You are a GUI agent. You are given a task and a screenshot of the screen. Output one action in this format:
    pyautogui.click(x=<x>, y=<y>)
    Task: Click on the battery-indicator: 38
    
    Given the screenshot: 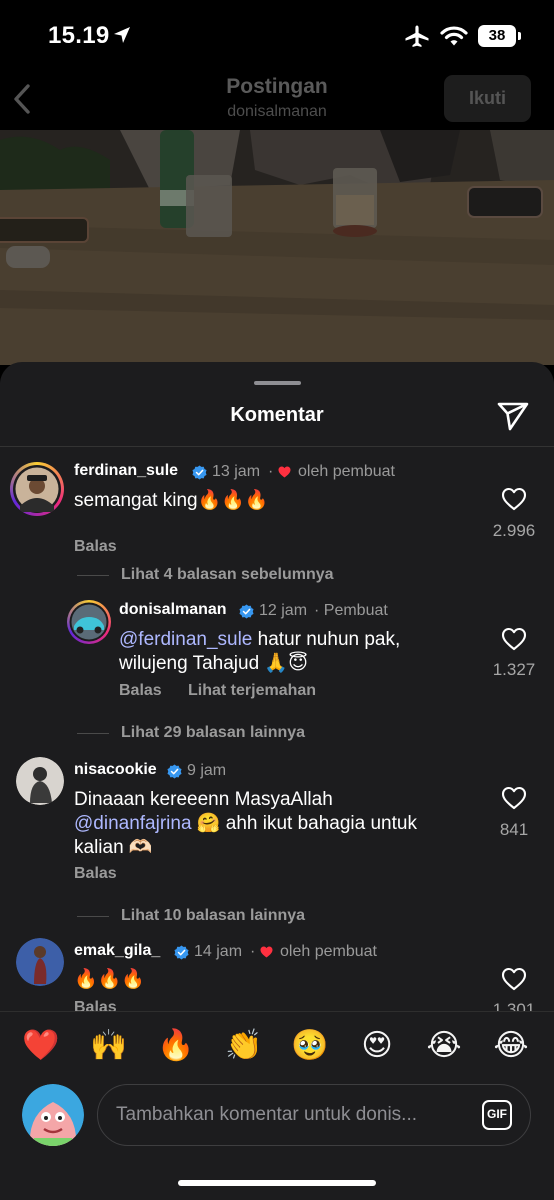 What is the action you would take?
    pyautogui.click(x=497, y=36)
    